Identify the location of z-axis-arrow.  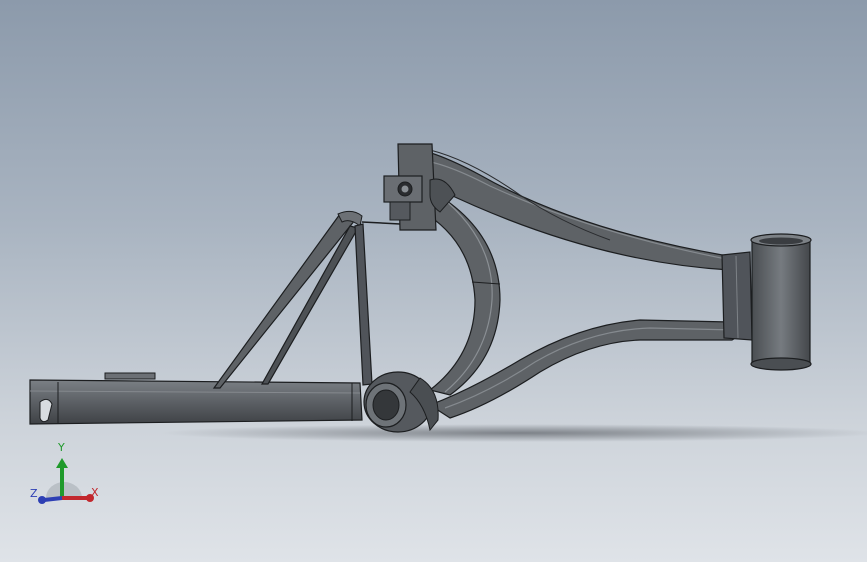
(53, 499).